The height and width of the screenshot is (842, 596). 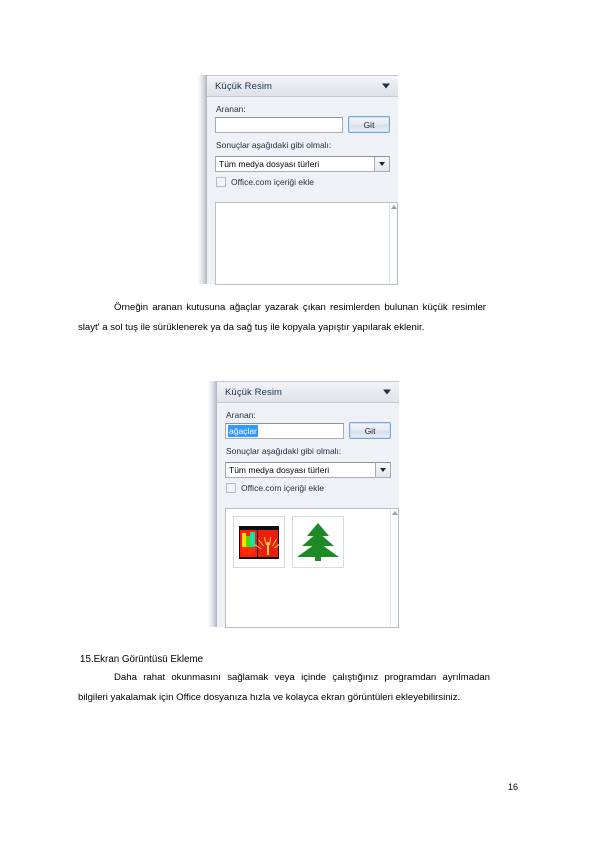 I want to click on page-number-text: 16, so click(x=513, y=787).